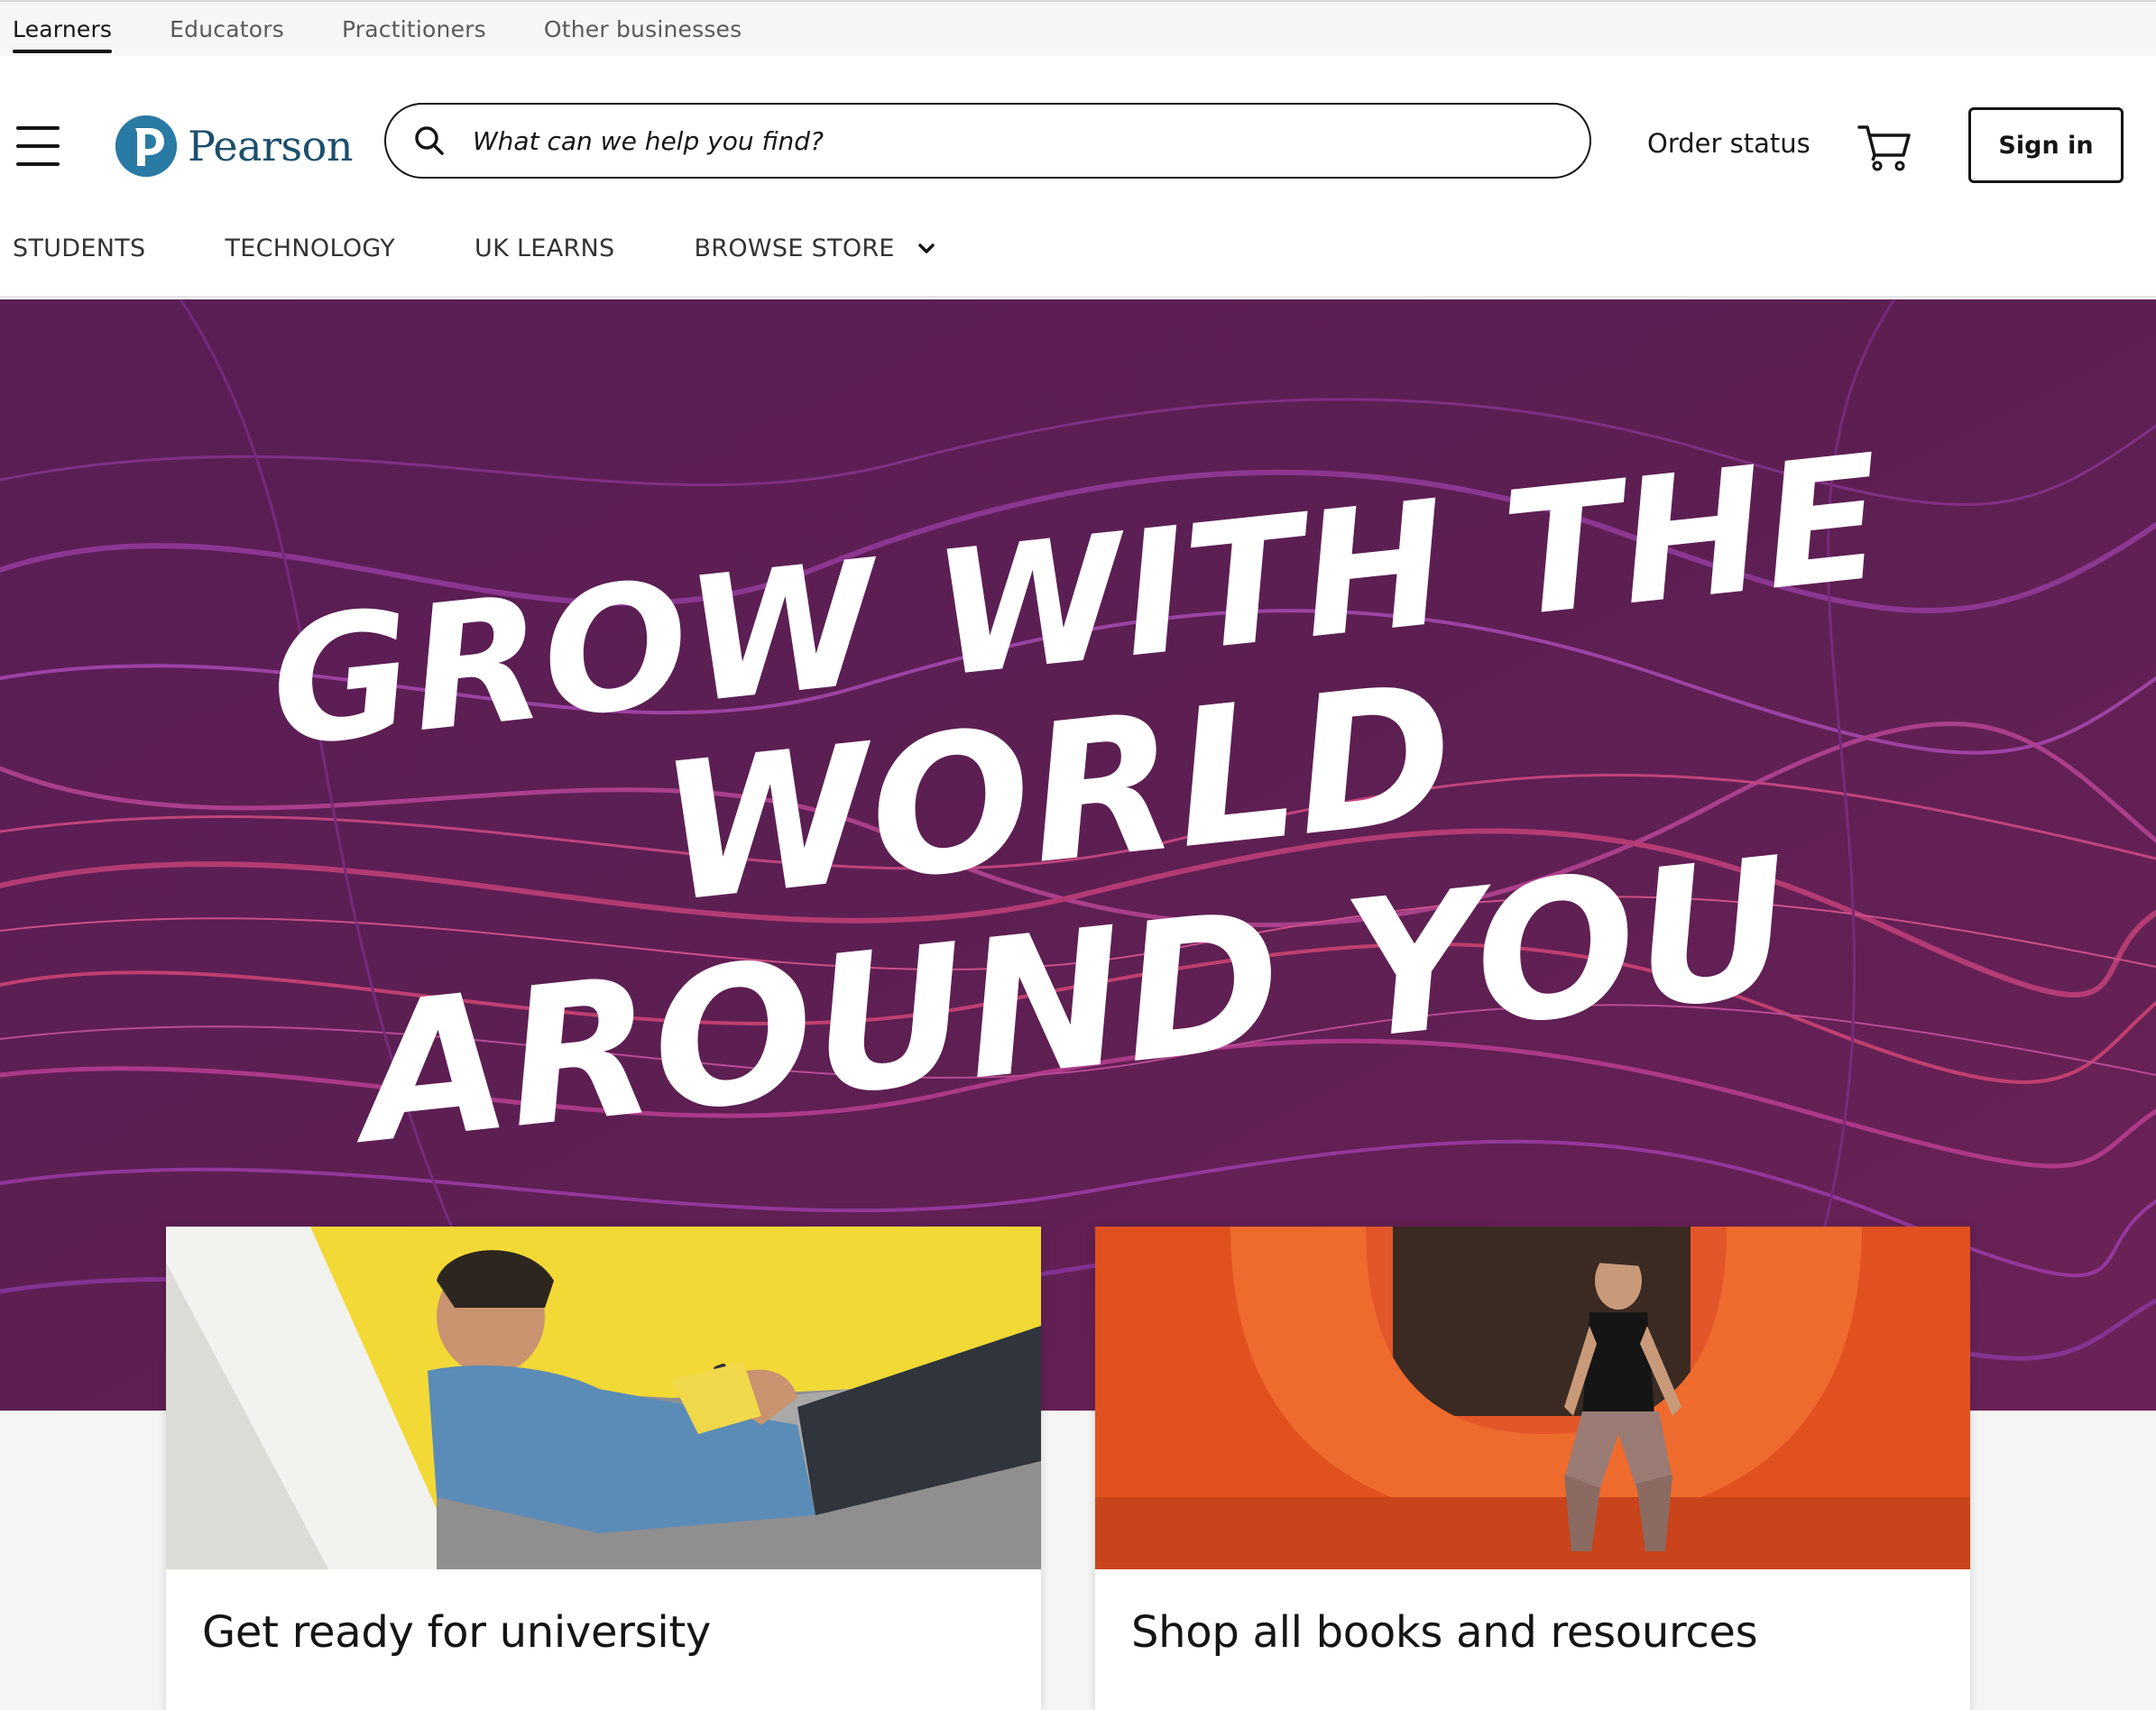  Describe the element at coordinates (926, 248) in the screenshot. I see `chevron-down-icon` at that location.